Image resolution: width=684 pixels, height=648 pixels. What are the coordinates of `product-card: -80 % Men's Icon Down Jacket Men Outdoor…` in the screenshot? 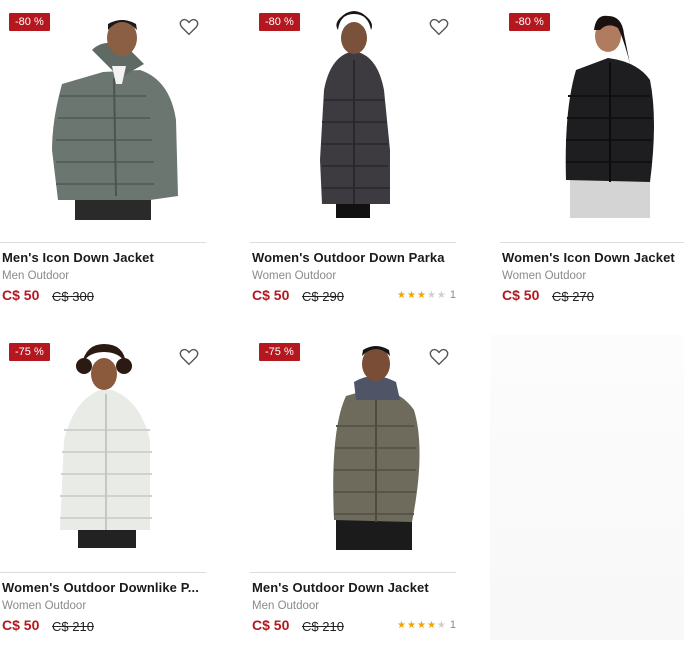 It's located at (103, 152).